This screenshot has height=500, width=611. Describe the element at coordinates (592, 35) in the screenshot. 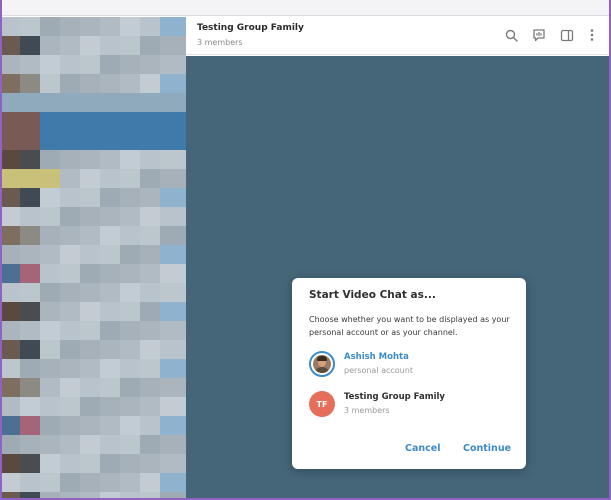

I see `more-vertical-icon` at that location.